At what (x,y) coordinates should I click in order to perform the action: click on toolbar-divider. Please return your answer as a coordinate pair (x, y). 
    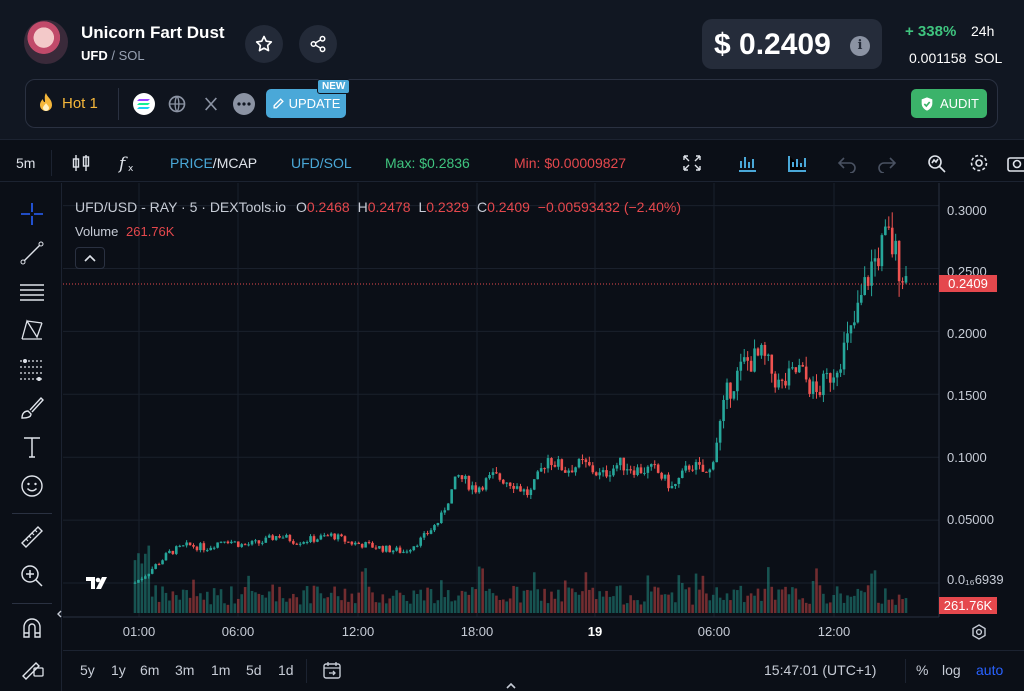
    Looking at the image, I should click on (32, 603).